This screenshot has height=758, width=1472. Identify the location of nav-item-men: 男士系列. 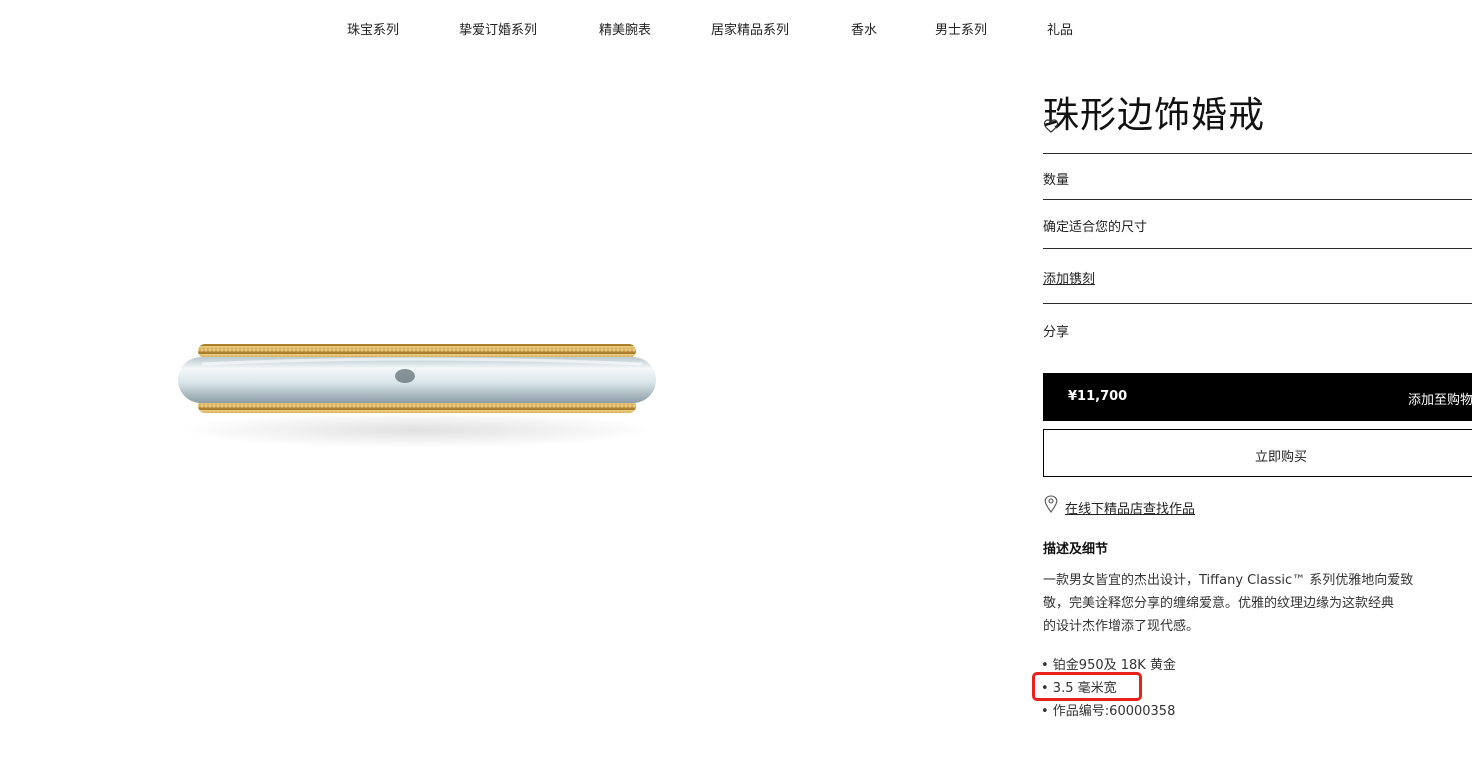
(961, 28).